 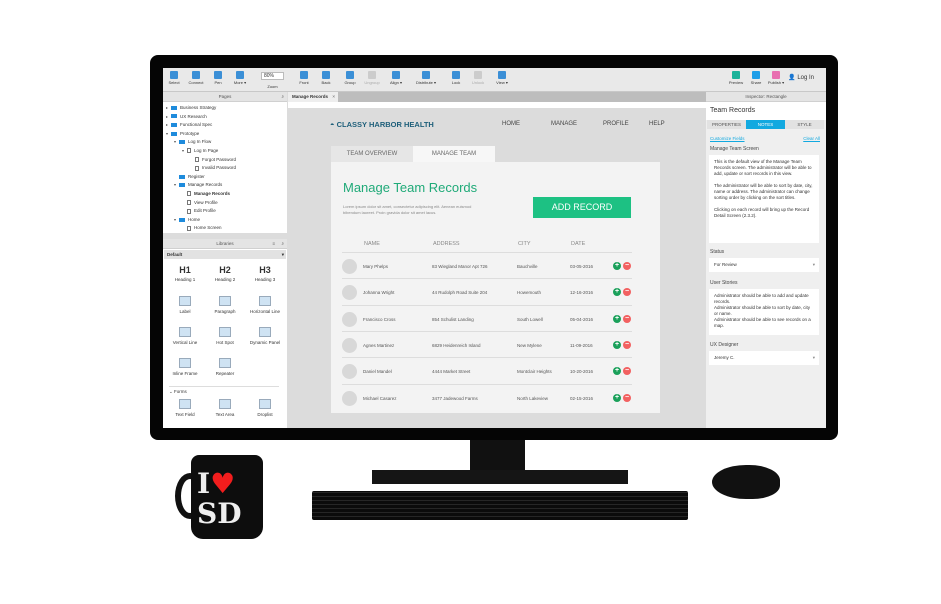 What do you see at coordinates (185, 335) in the screenshot?
I see `library-item-vertical-line: Vertical Line` at bounding box center [185, 335].